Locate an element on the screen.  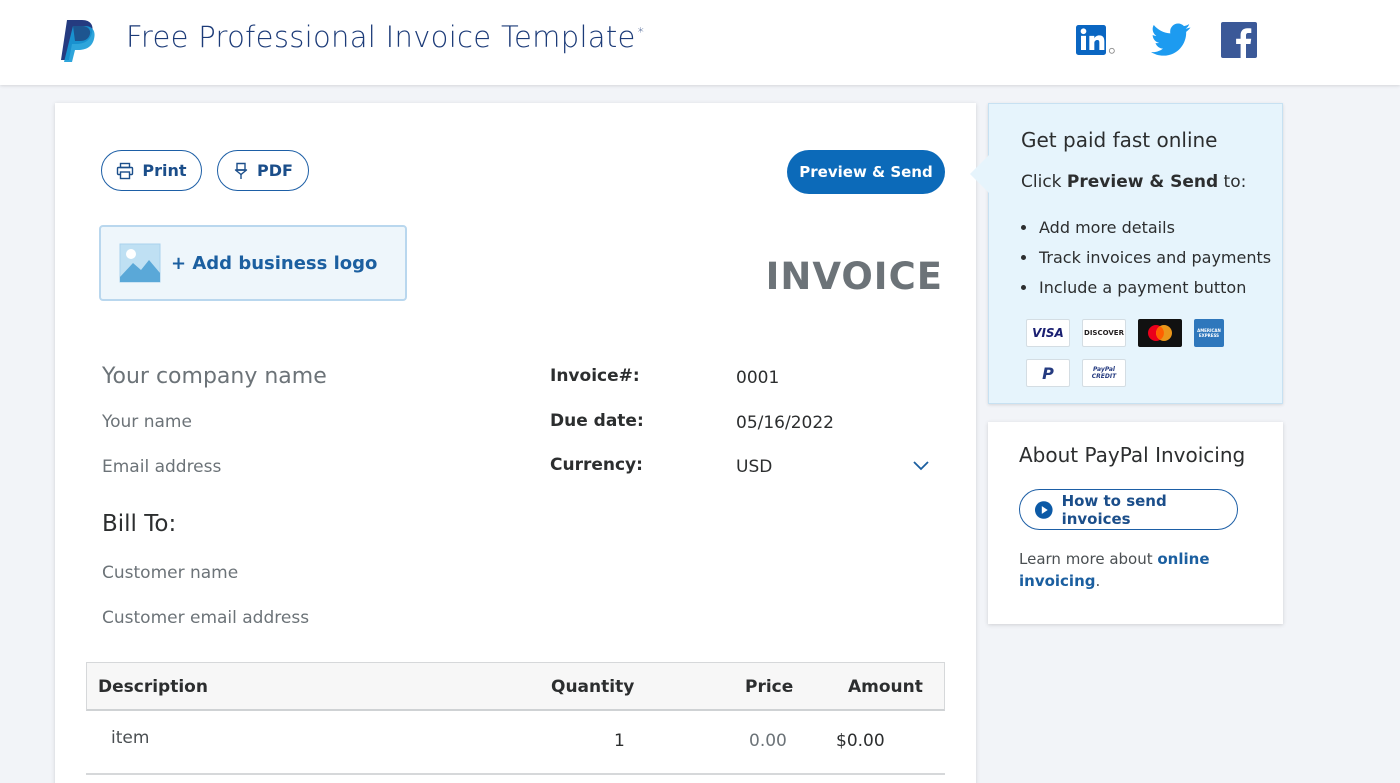
print-label: Print is located at coordinates (164, 170).